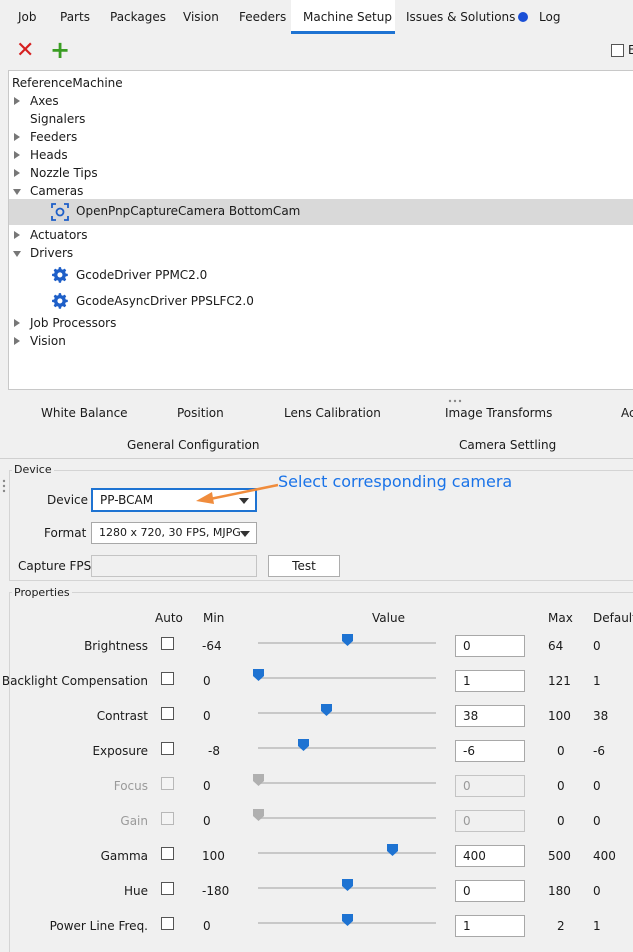  What do you see at coordinates (167, 748) in the screenshot?
I see `property-auto-checkbox-exposure` at bounding box center [167, 748].